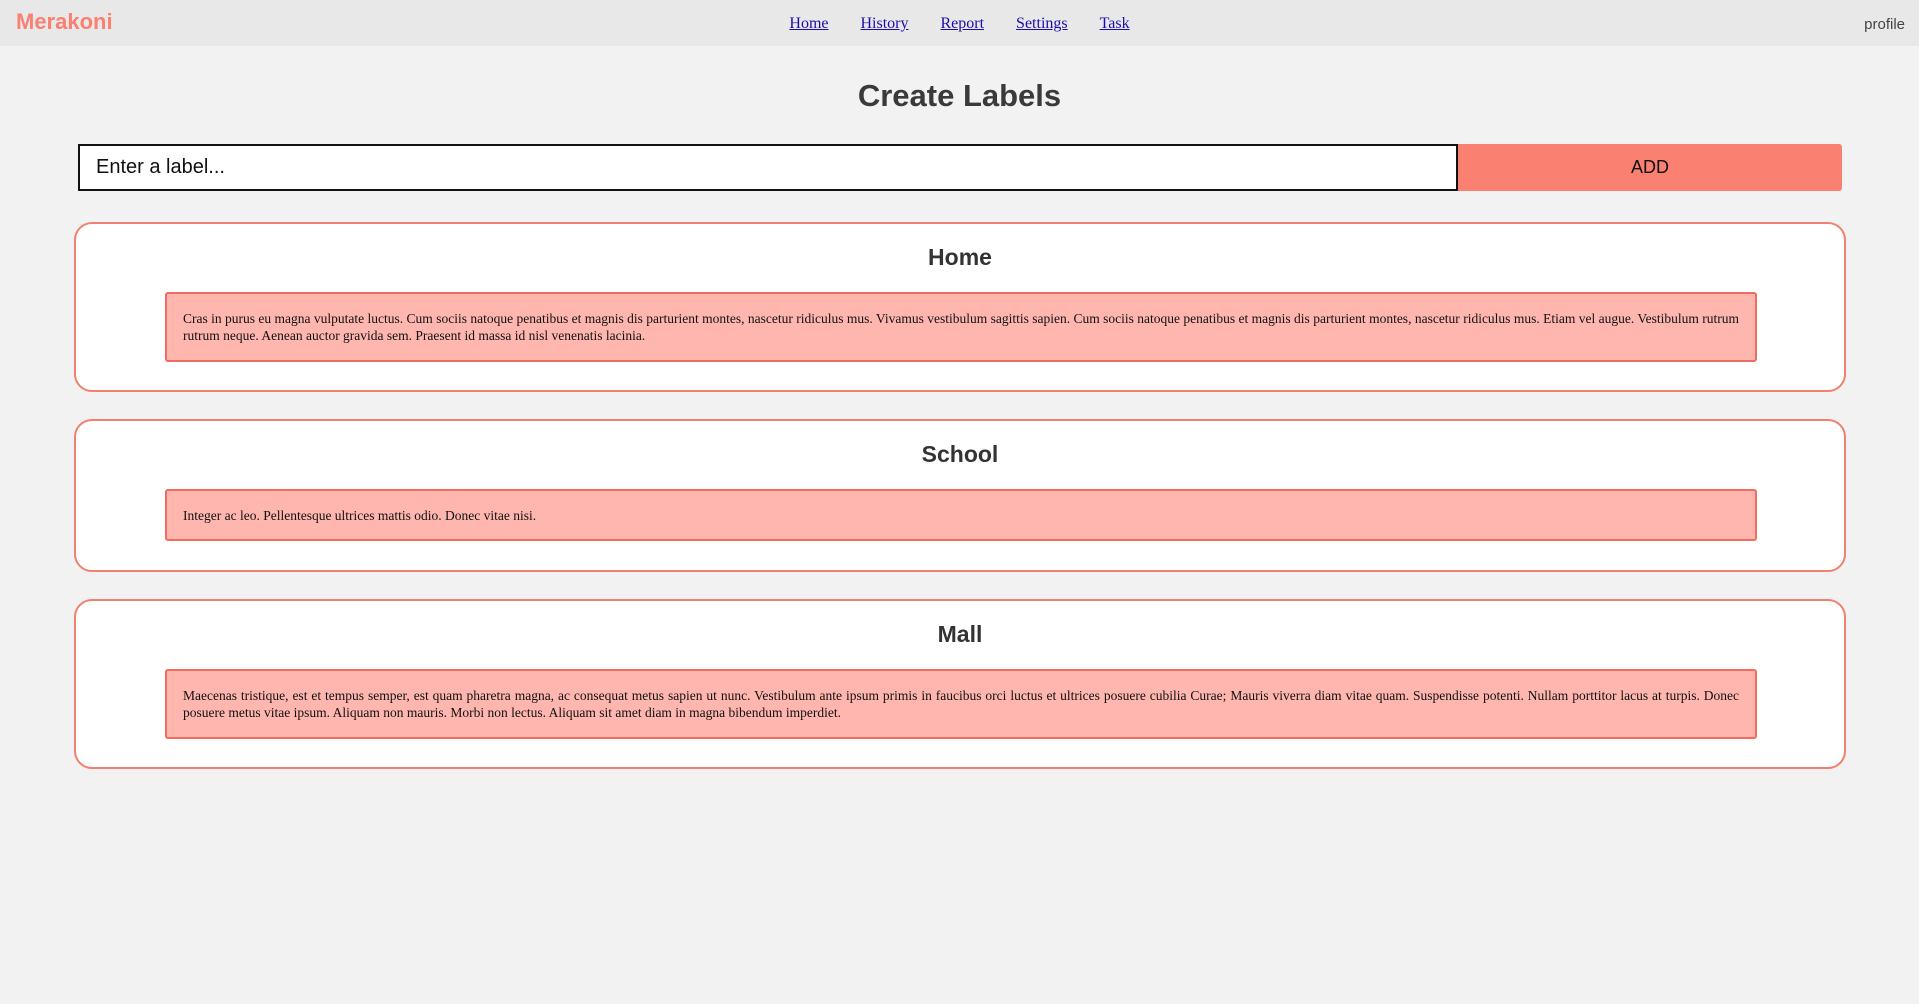 The height and width of the screenshot is (1004, 1919). I want to click on profile-link: profile, so click(1884, 24).